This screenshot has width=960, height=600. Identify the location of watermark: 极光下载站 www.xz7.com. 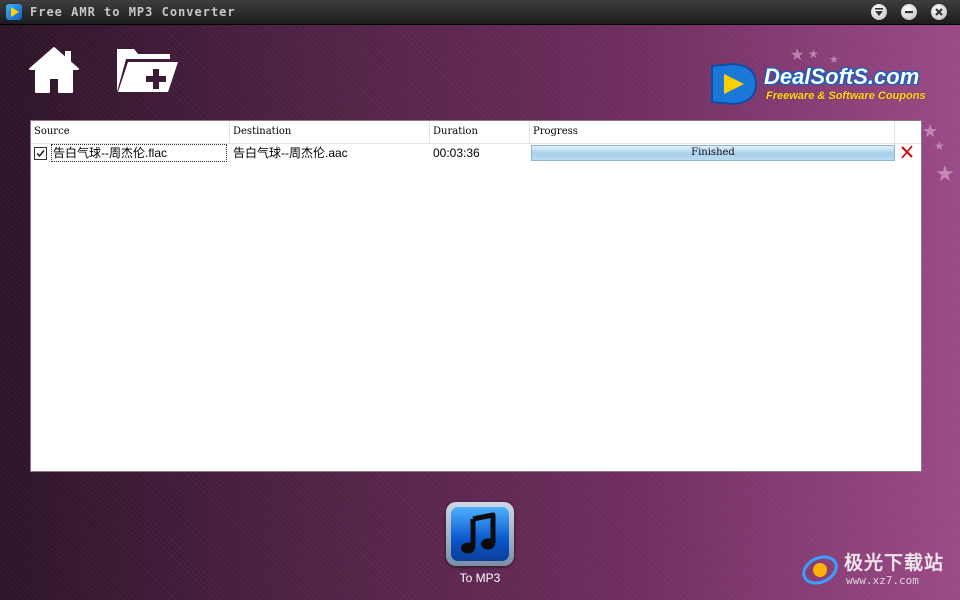
(880, 571).